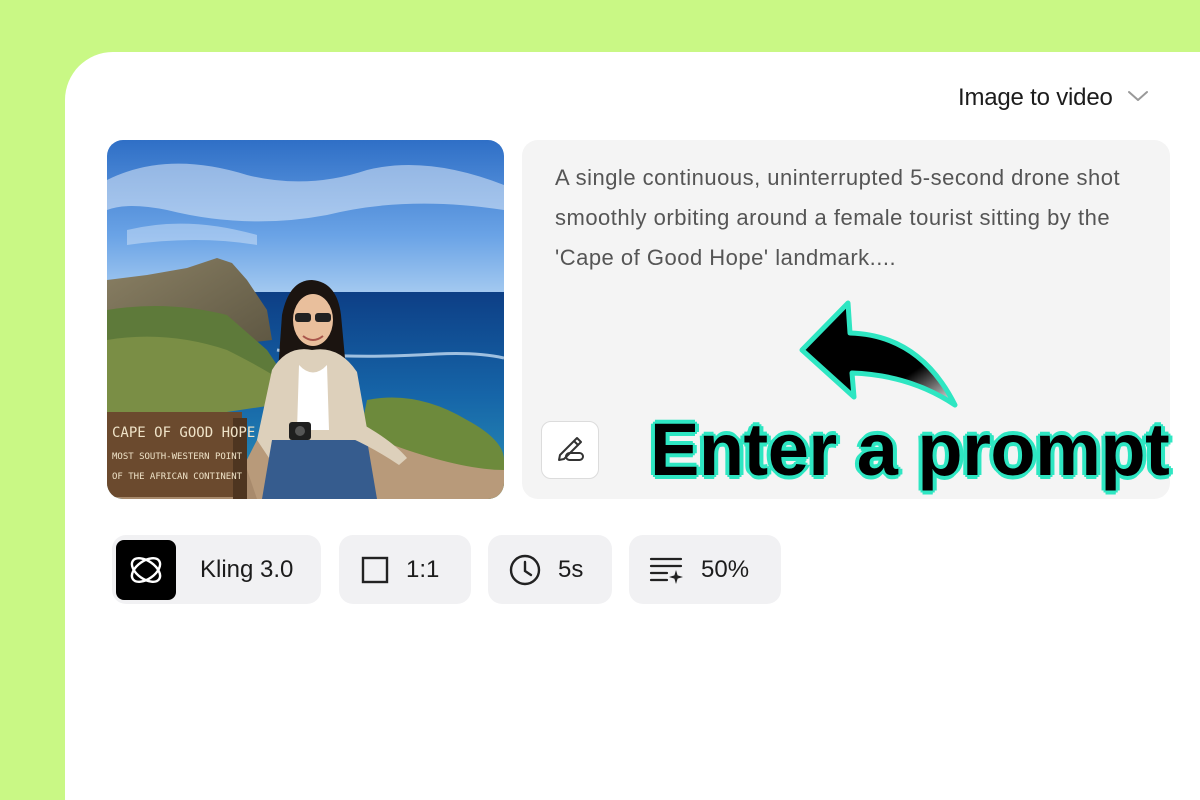  Describe the element at coordinates (177, 457) in the screenshot. I see `sign-text-2: MOST SOUTH-WESTERN POINT` at that location.